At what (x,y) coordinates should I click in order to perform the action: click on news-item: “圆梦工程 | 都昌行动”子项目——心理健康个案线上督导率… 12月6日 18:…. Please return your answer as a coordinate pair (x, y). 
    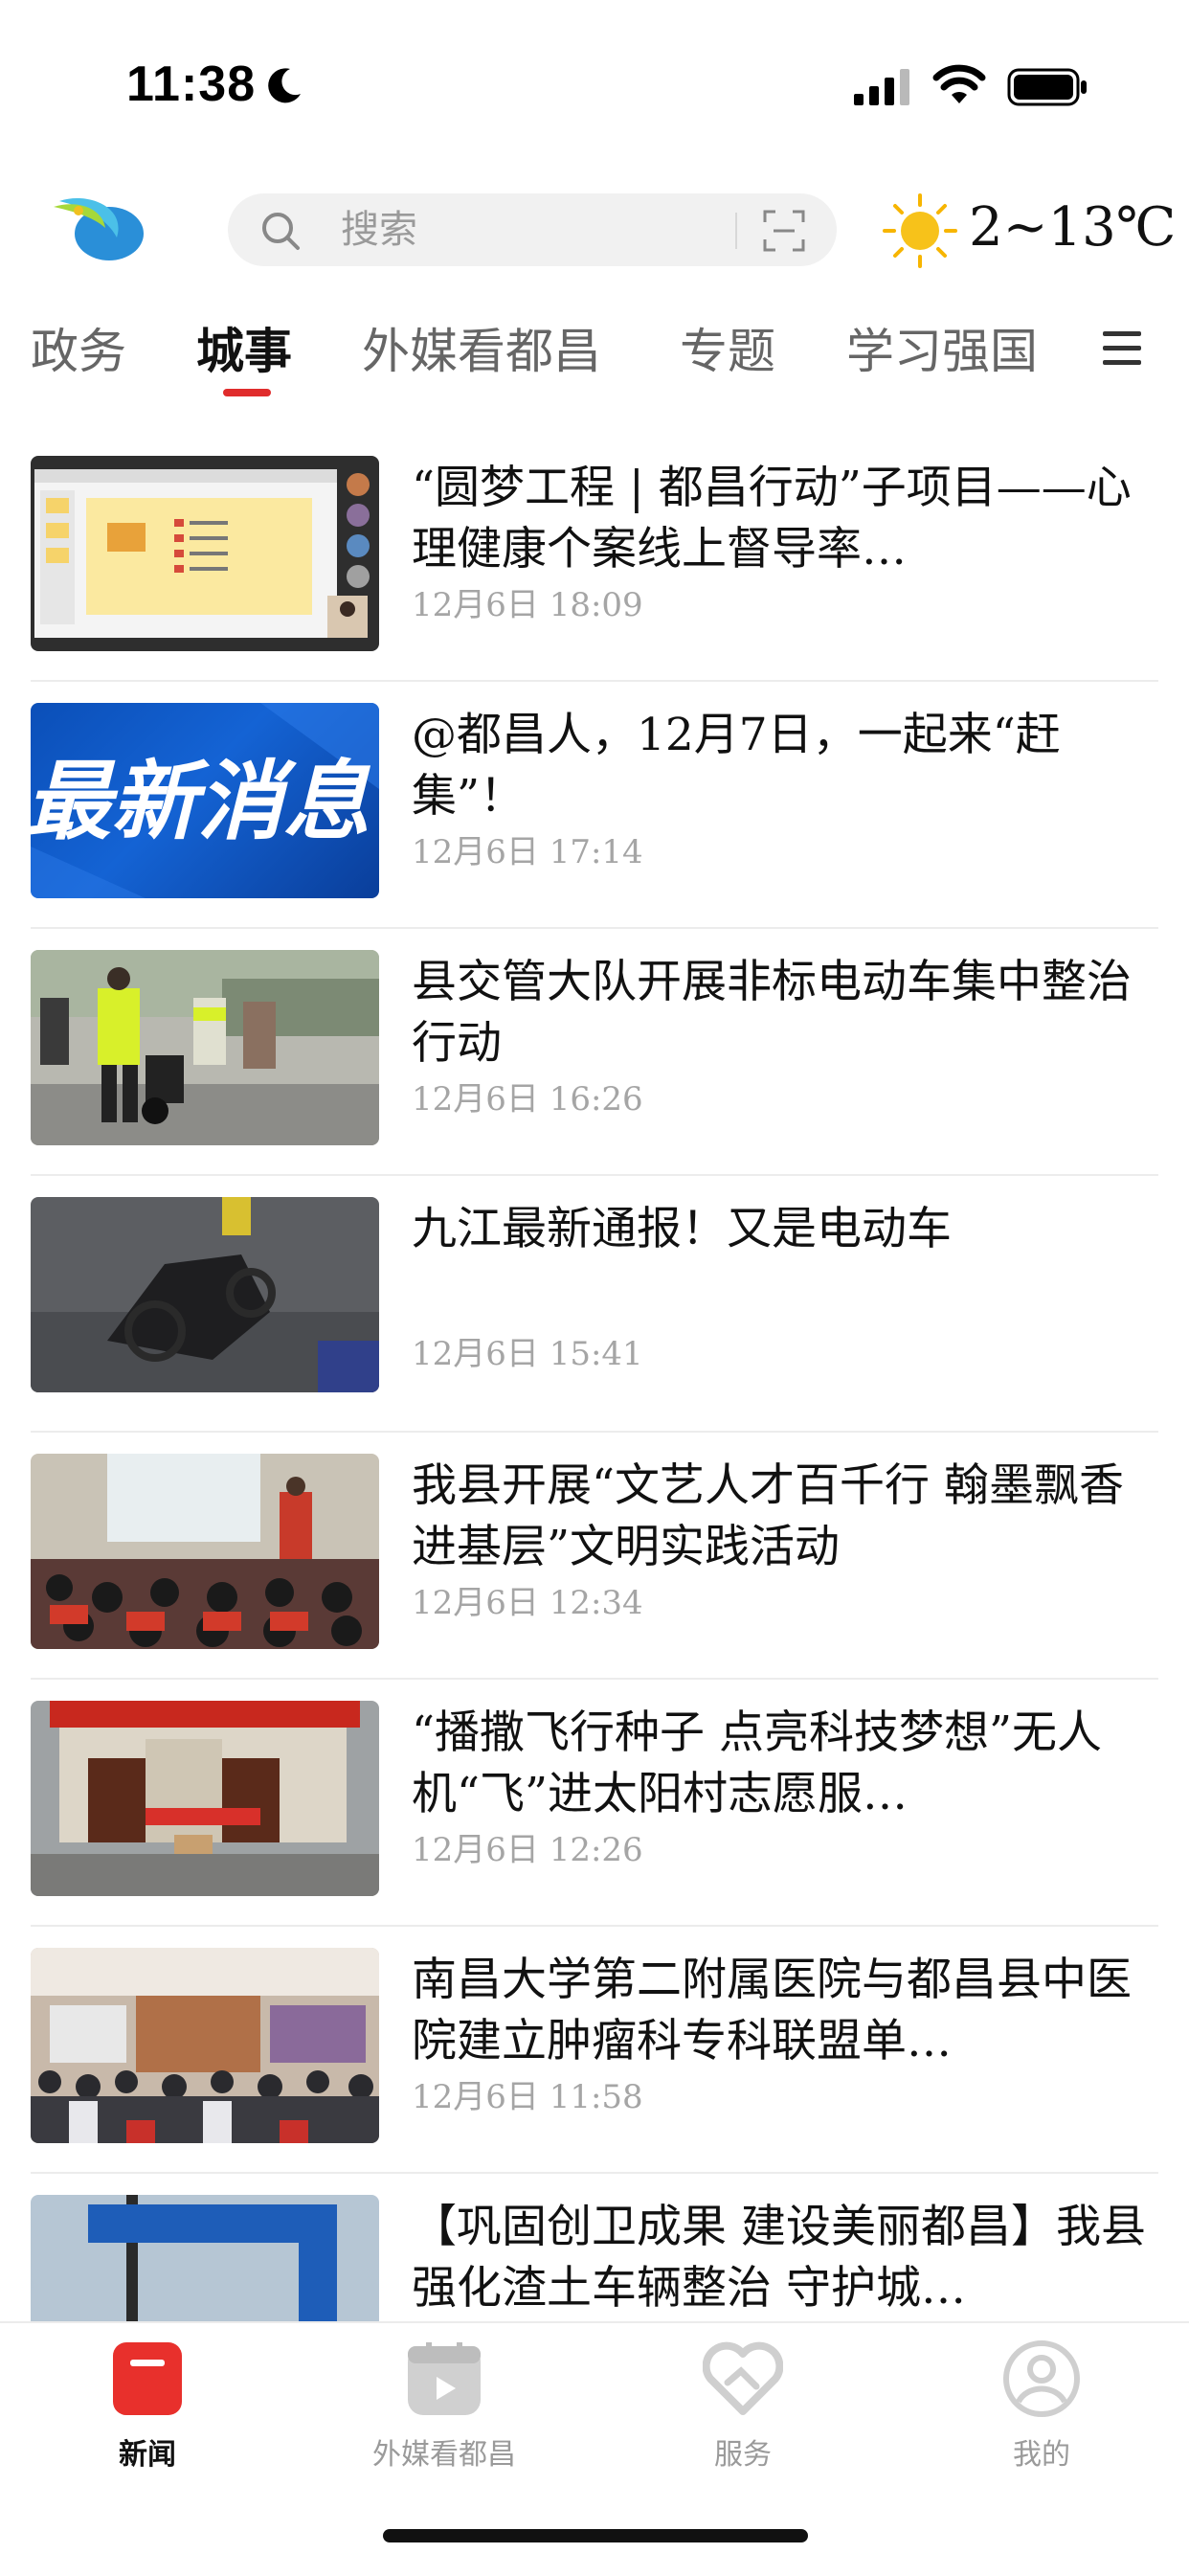
    Looking at the image, I should click on (594, 558).